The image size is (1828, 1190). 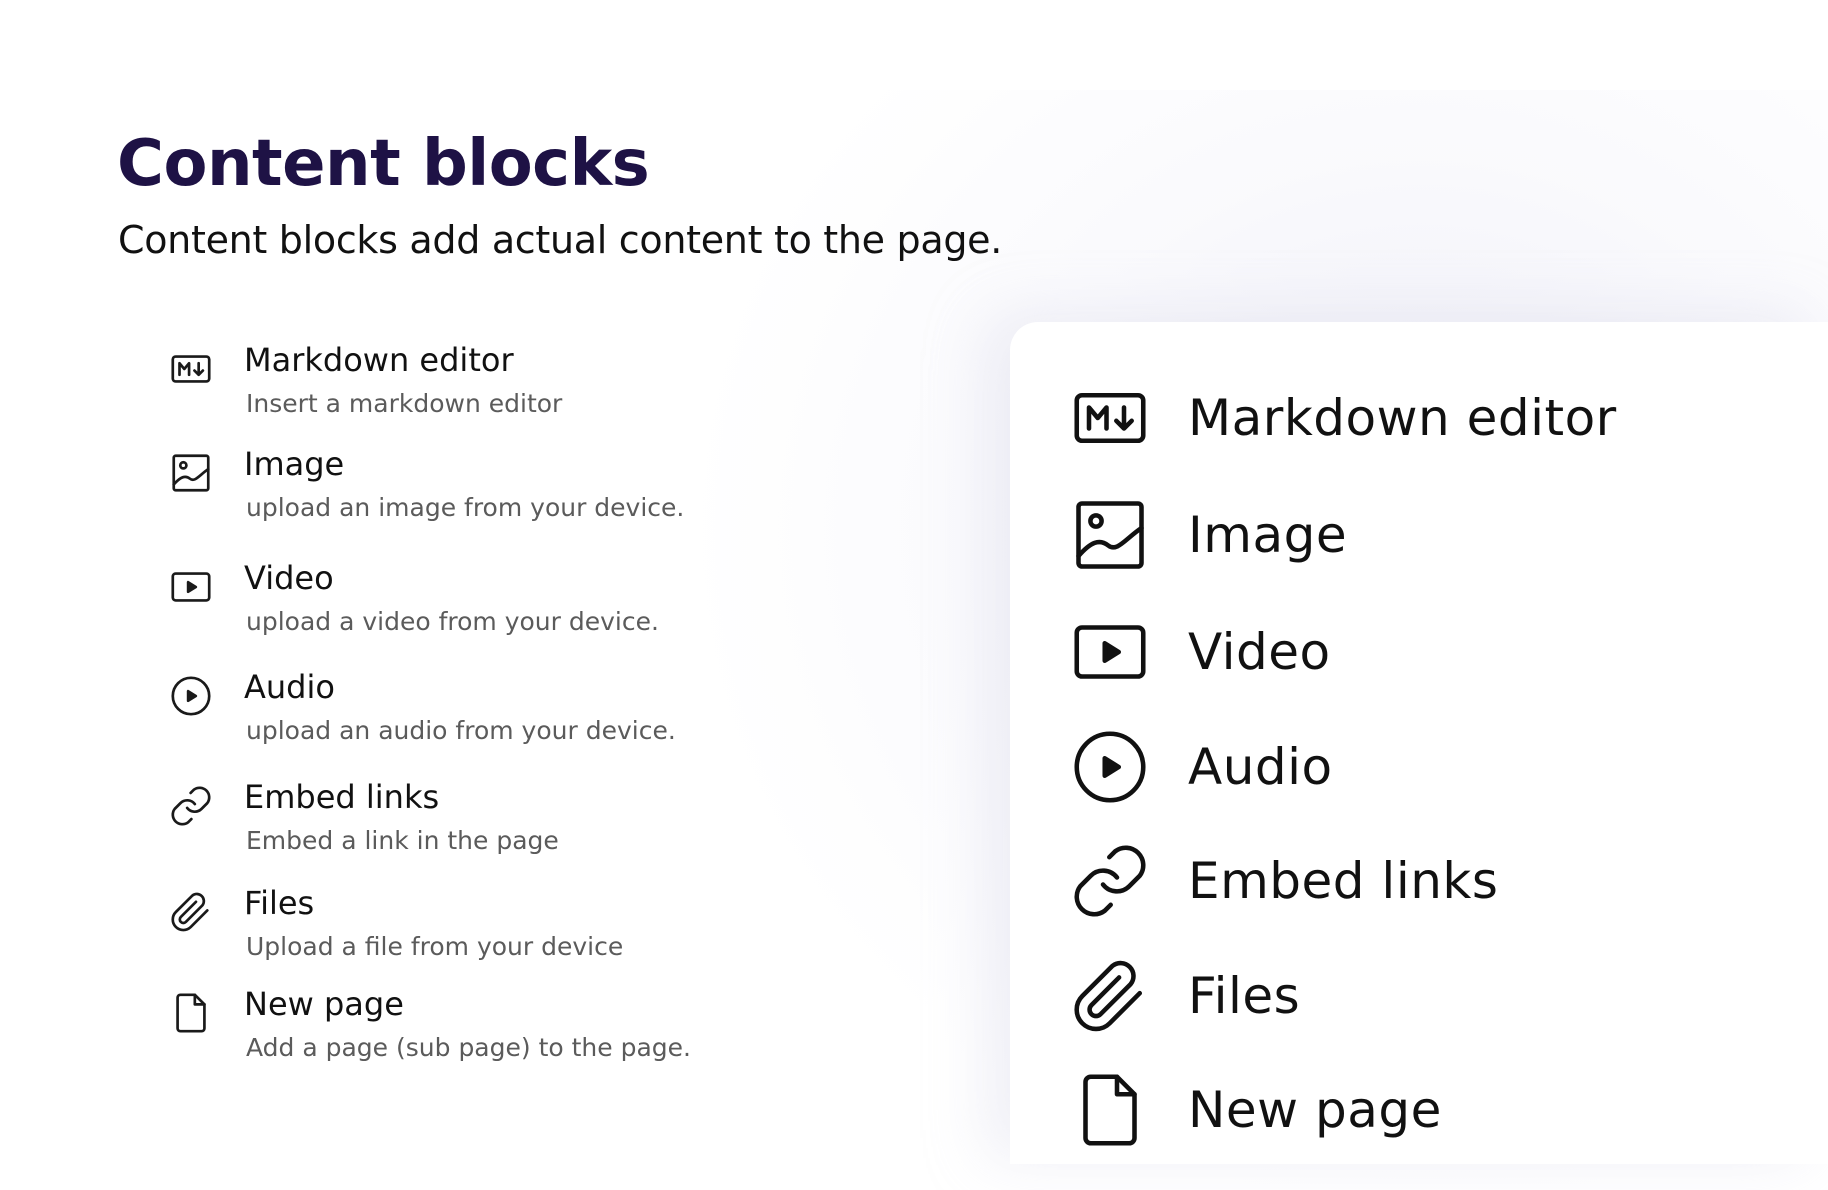 What do you see at coordinates (435, 946) in the screenshot?
I see `block-description: Upload a file from your device` at bounding box center [435, 946].